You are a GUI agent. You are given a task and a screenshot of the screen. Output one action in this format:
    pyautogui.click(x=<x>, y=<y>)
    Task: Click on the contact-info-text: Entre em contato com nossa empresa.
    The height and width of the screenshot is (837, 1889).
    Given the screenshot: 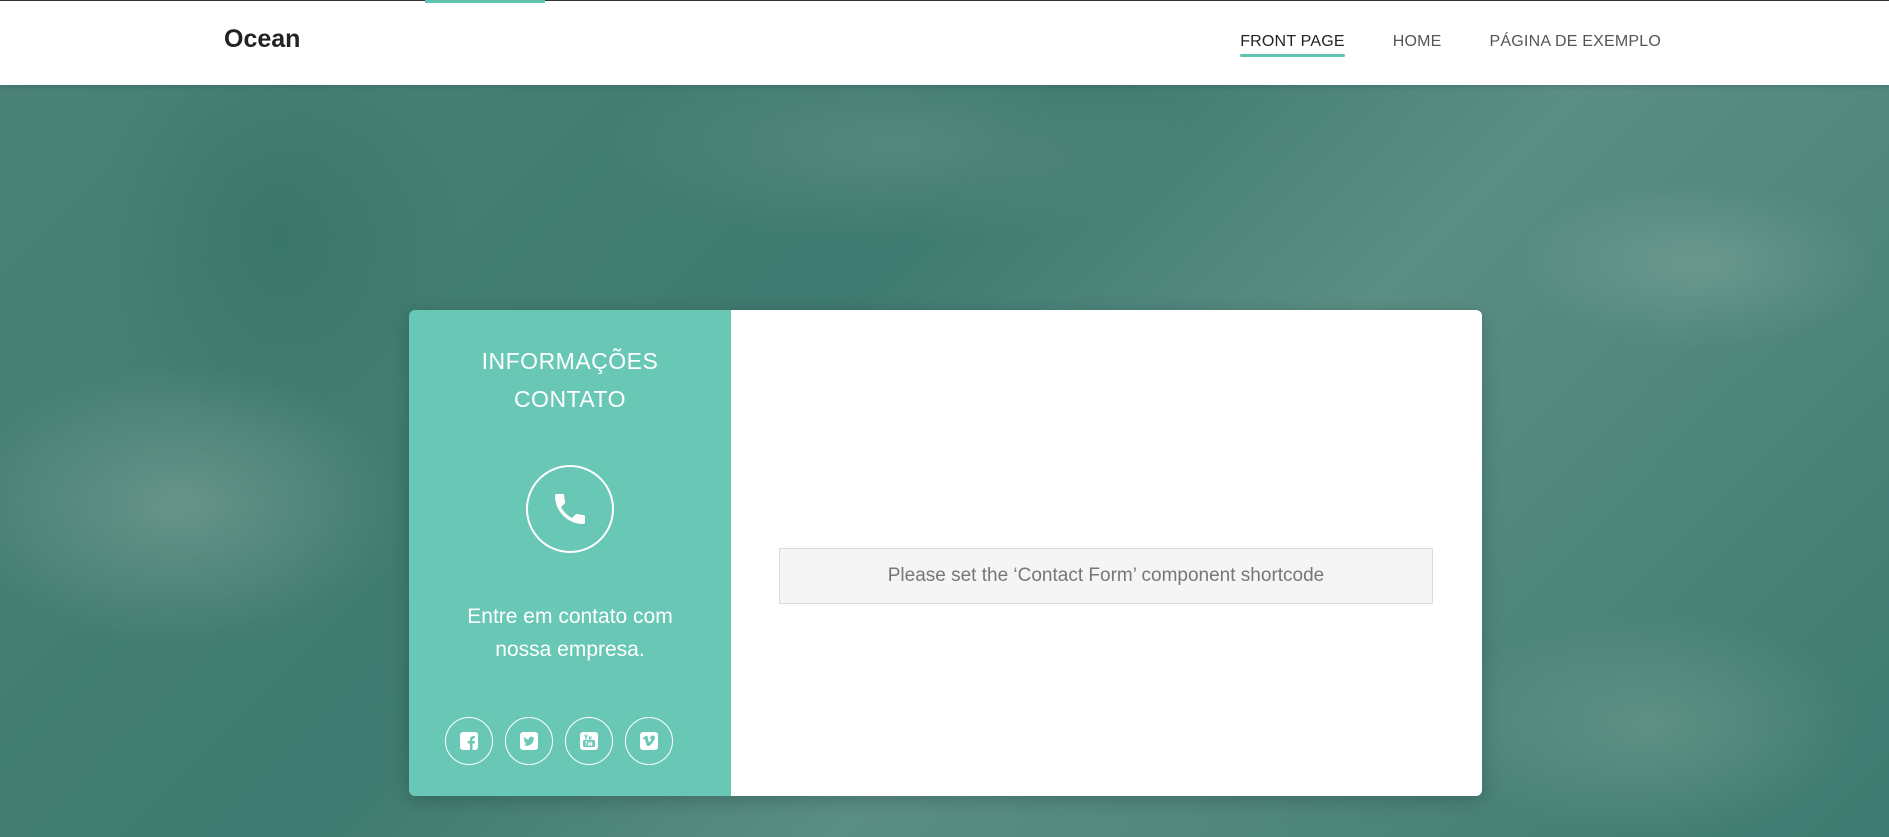 What is the action you would take?
    pyautogui.click(x=570, y=633)
    